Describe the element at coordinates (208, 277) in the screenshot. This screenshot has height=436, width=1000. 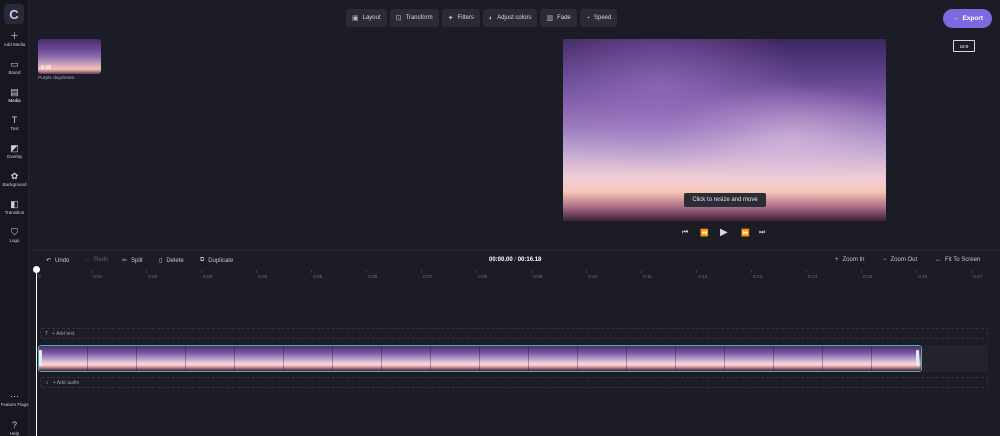
I see `ruler-tick-label: 0:03` at that location.